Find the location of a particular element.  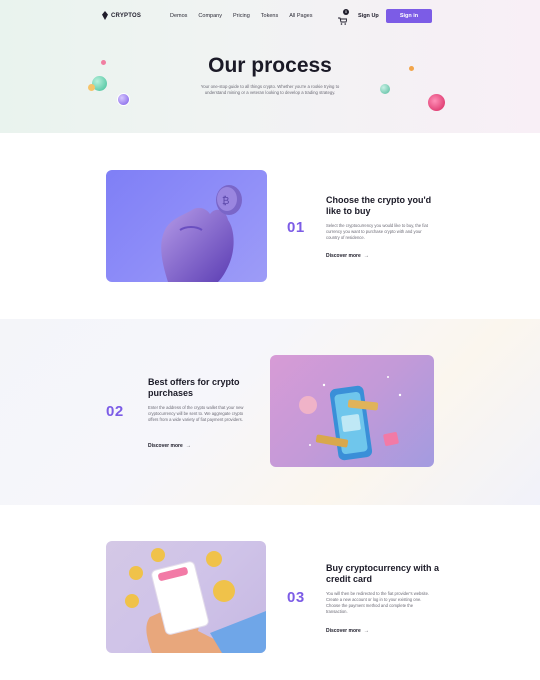

nav-links: Demos Company Pricing Tokens All Pages is located at coordinates (241, 16).